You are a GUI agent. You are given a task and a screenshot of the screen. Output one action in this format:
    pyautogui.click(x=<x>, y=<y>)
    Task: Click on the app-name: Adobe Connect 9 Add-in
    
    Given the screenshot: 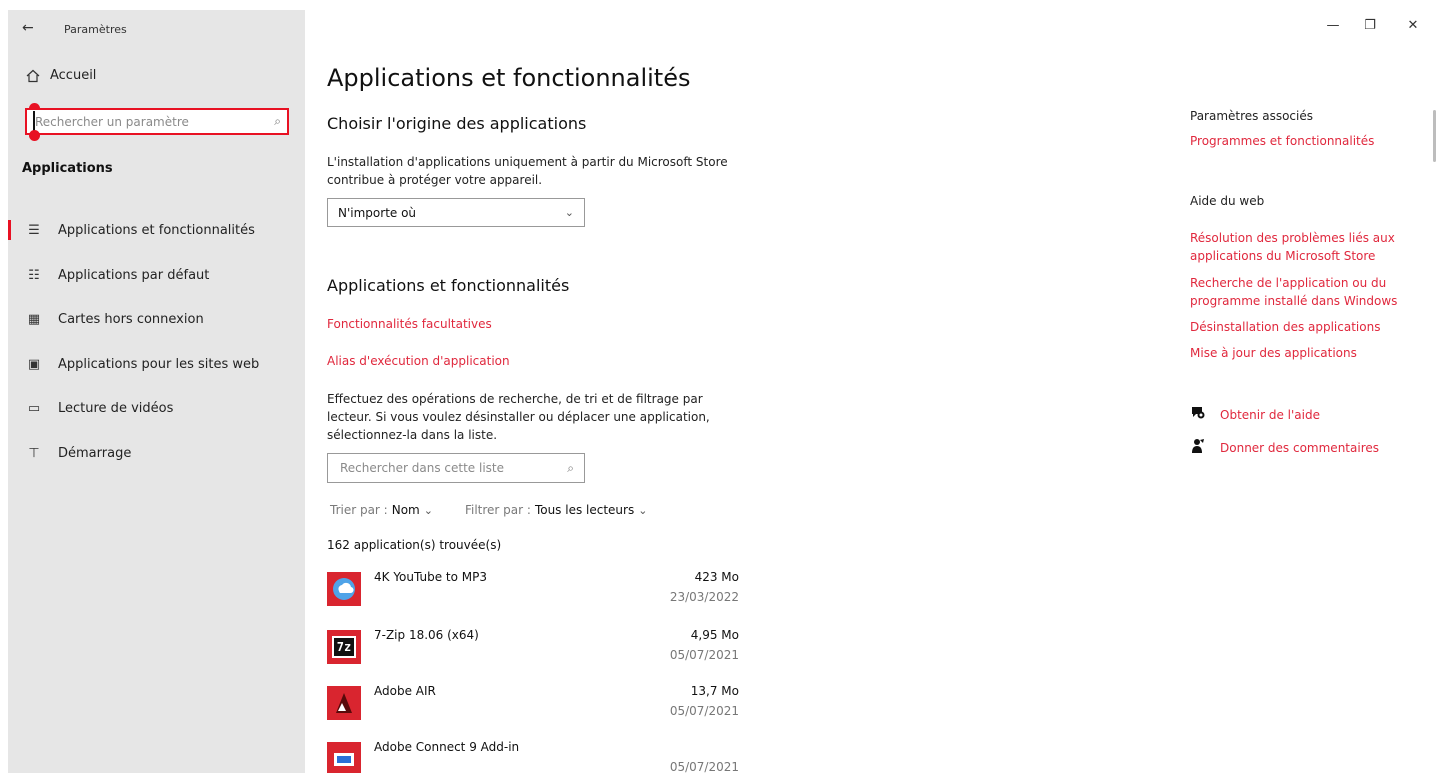 What is the action you would take?
    pyautogui.click(x=447, y=747)
    